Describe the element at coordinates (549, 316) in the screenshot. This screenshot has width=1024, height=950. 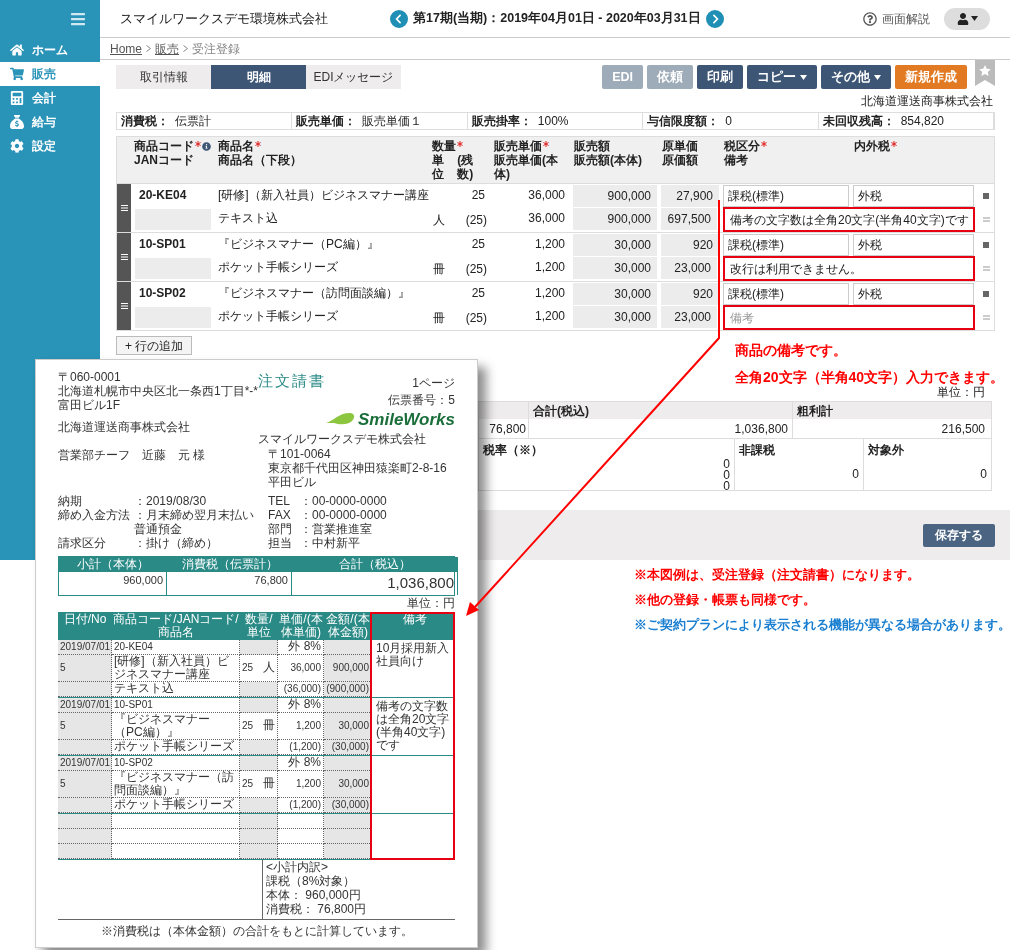
I see `unit-price-net: 1,200` at that location.